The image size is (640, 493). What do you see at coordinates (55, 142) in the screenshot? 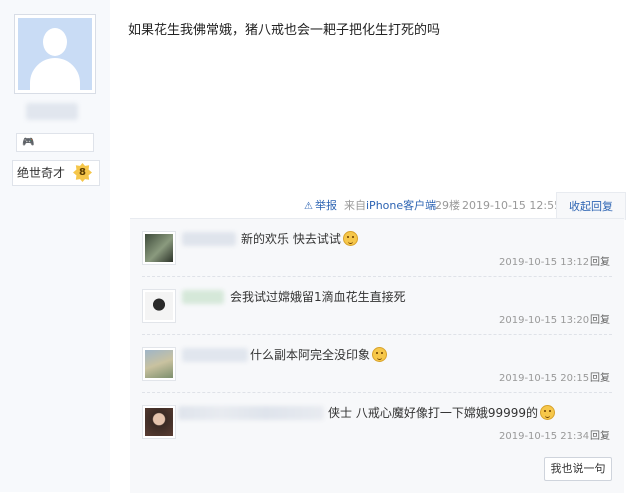
I see `game-badge: 🎮` at bounding box center [55, 142].